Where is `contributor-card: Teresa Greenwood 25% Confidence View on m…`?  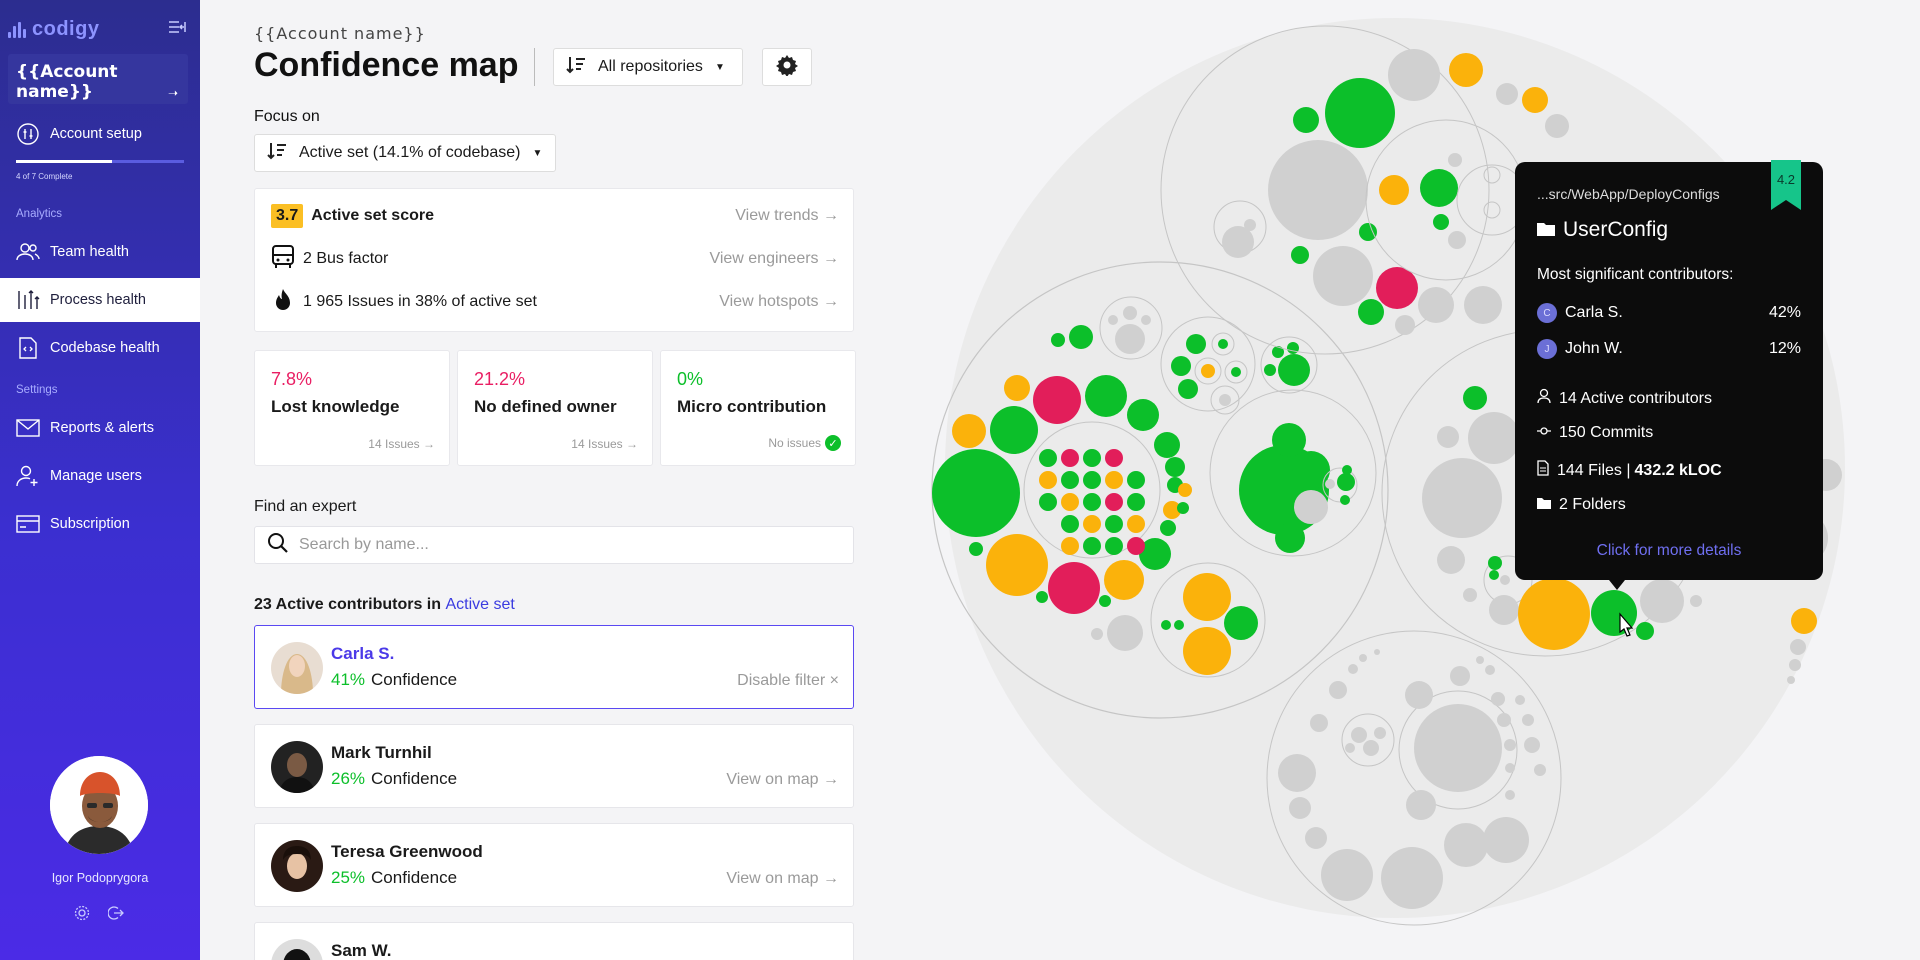 contributor-card: Teresa Greenwood 25% Confidence View on m… is located at coordinates (554, 865).